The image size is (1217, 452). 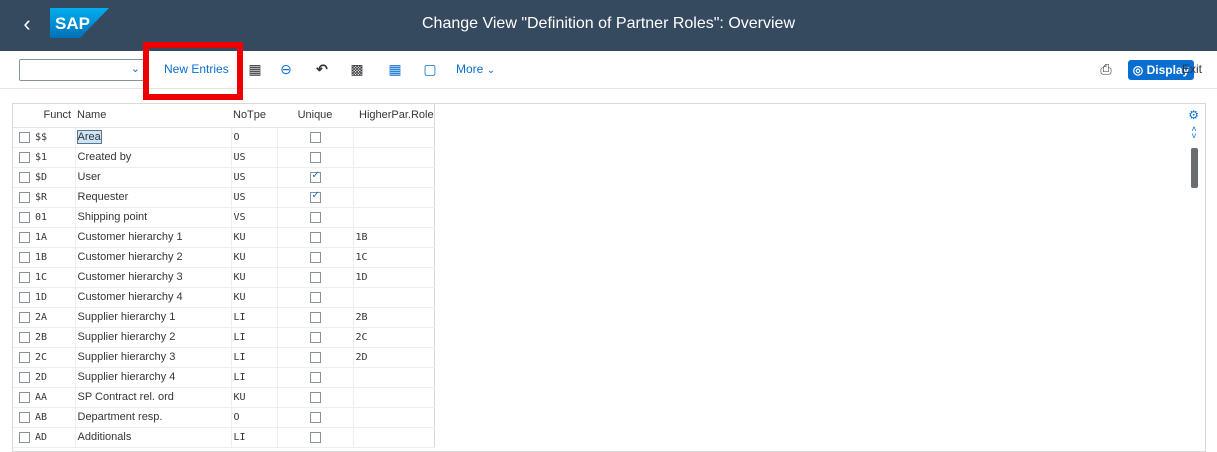 I want to click on undo-icon: ↶, so click(x=322, y=69).